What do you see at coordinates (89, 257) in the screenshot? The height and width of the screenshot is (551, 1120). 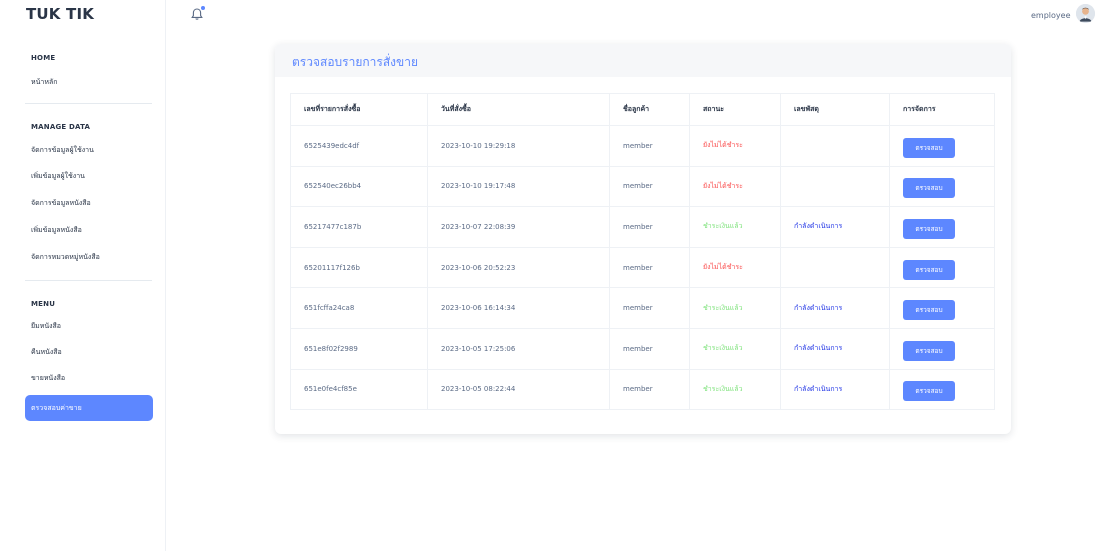 I see `sidebar-item-manage-categories: จัดการหมวดหมู่หนังสือ` at bounding box center [89, 257].